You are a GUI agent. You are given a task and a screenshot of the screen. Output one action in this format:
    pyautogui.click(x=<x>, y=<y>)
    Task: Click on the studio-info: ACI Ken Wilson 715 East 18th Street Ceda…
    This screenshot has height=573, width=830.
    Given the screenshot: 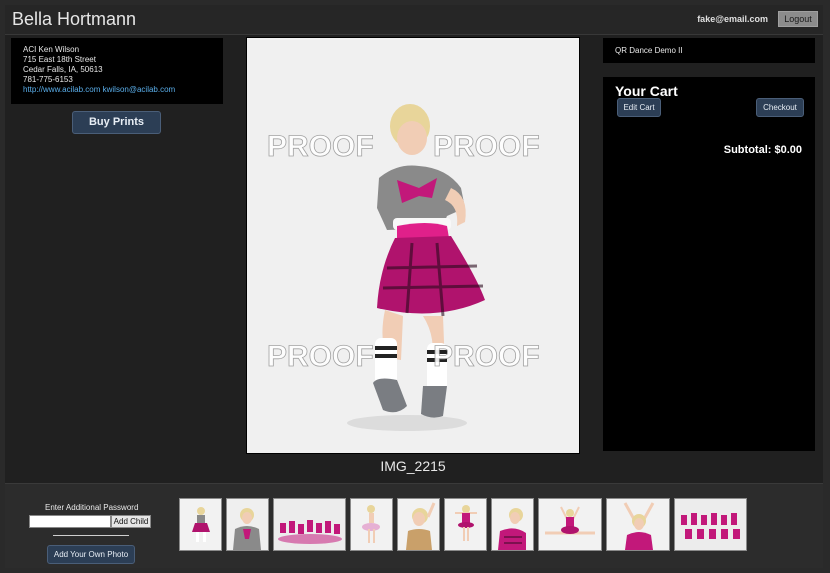 What is the action you would take?
    pyautogui.click(x=117, y=71)
    